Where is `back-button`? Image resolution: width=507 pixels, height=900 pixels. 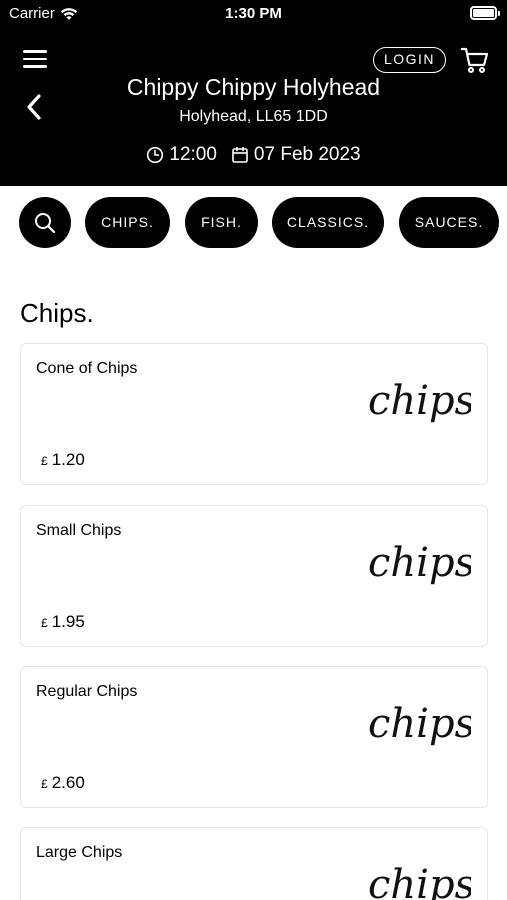
back-button is located at coordinates (35, 107).